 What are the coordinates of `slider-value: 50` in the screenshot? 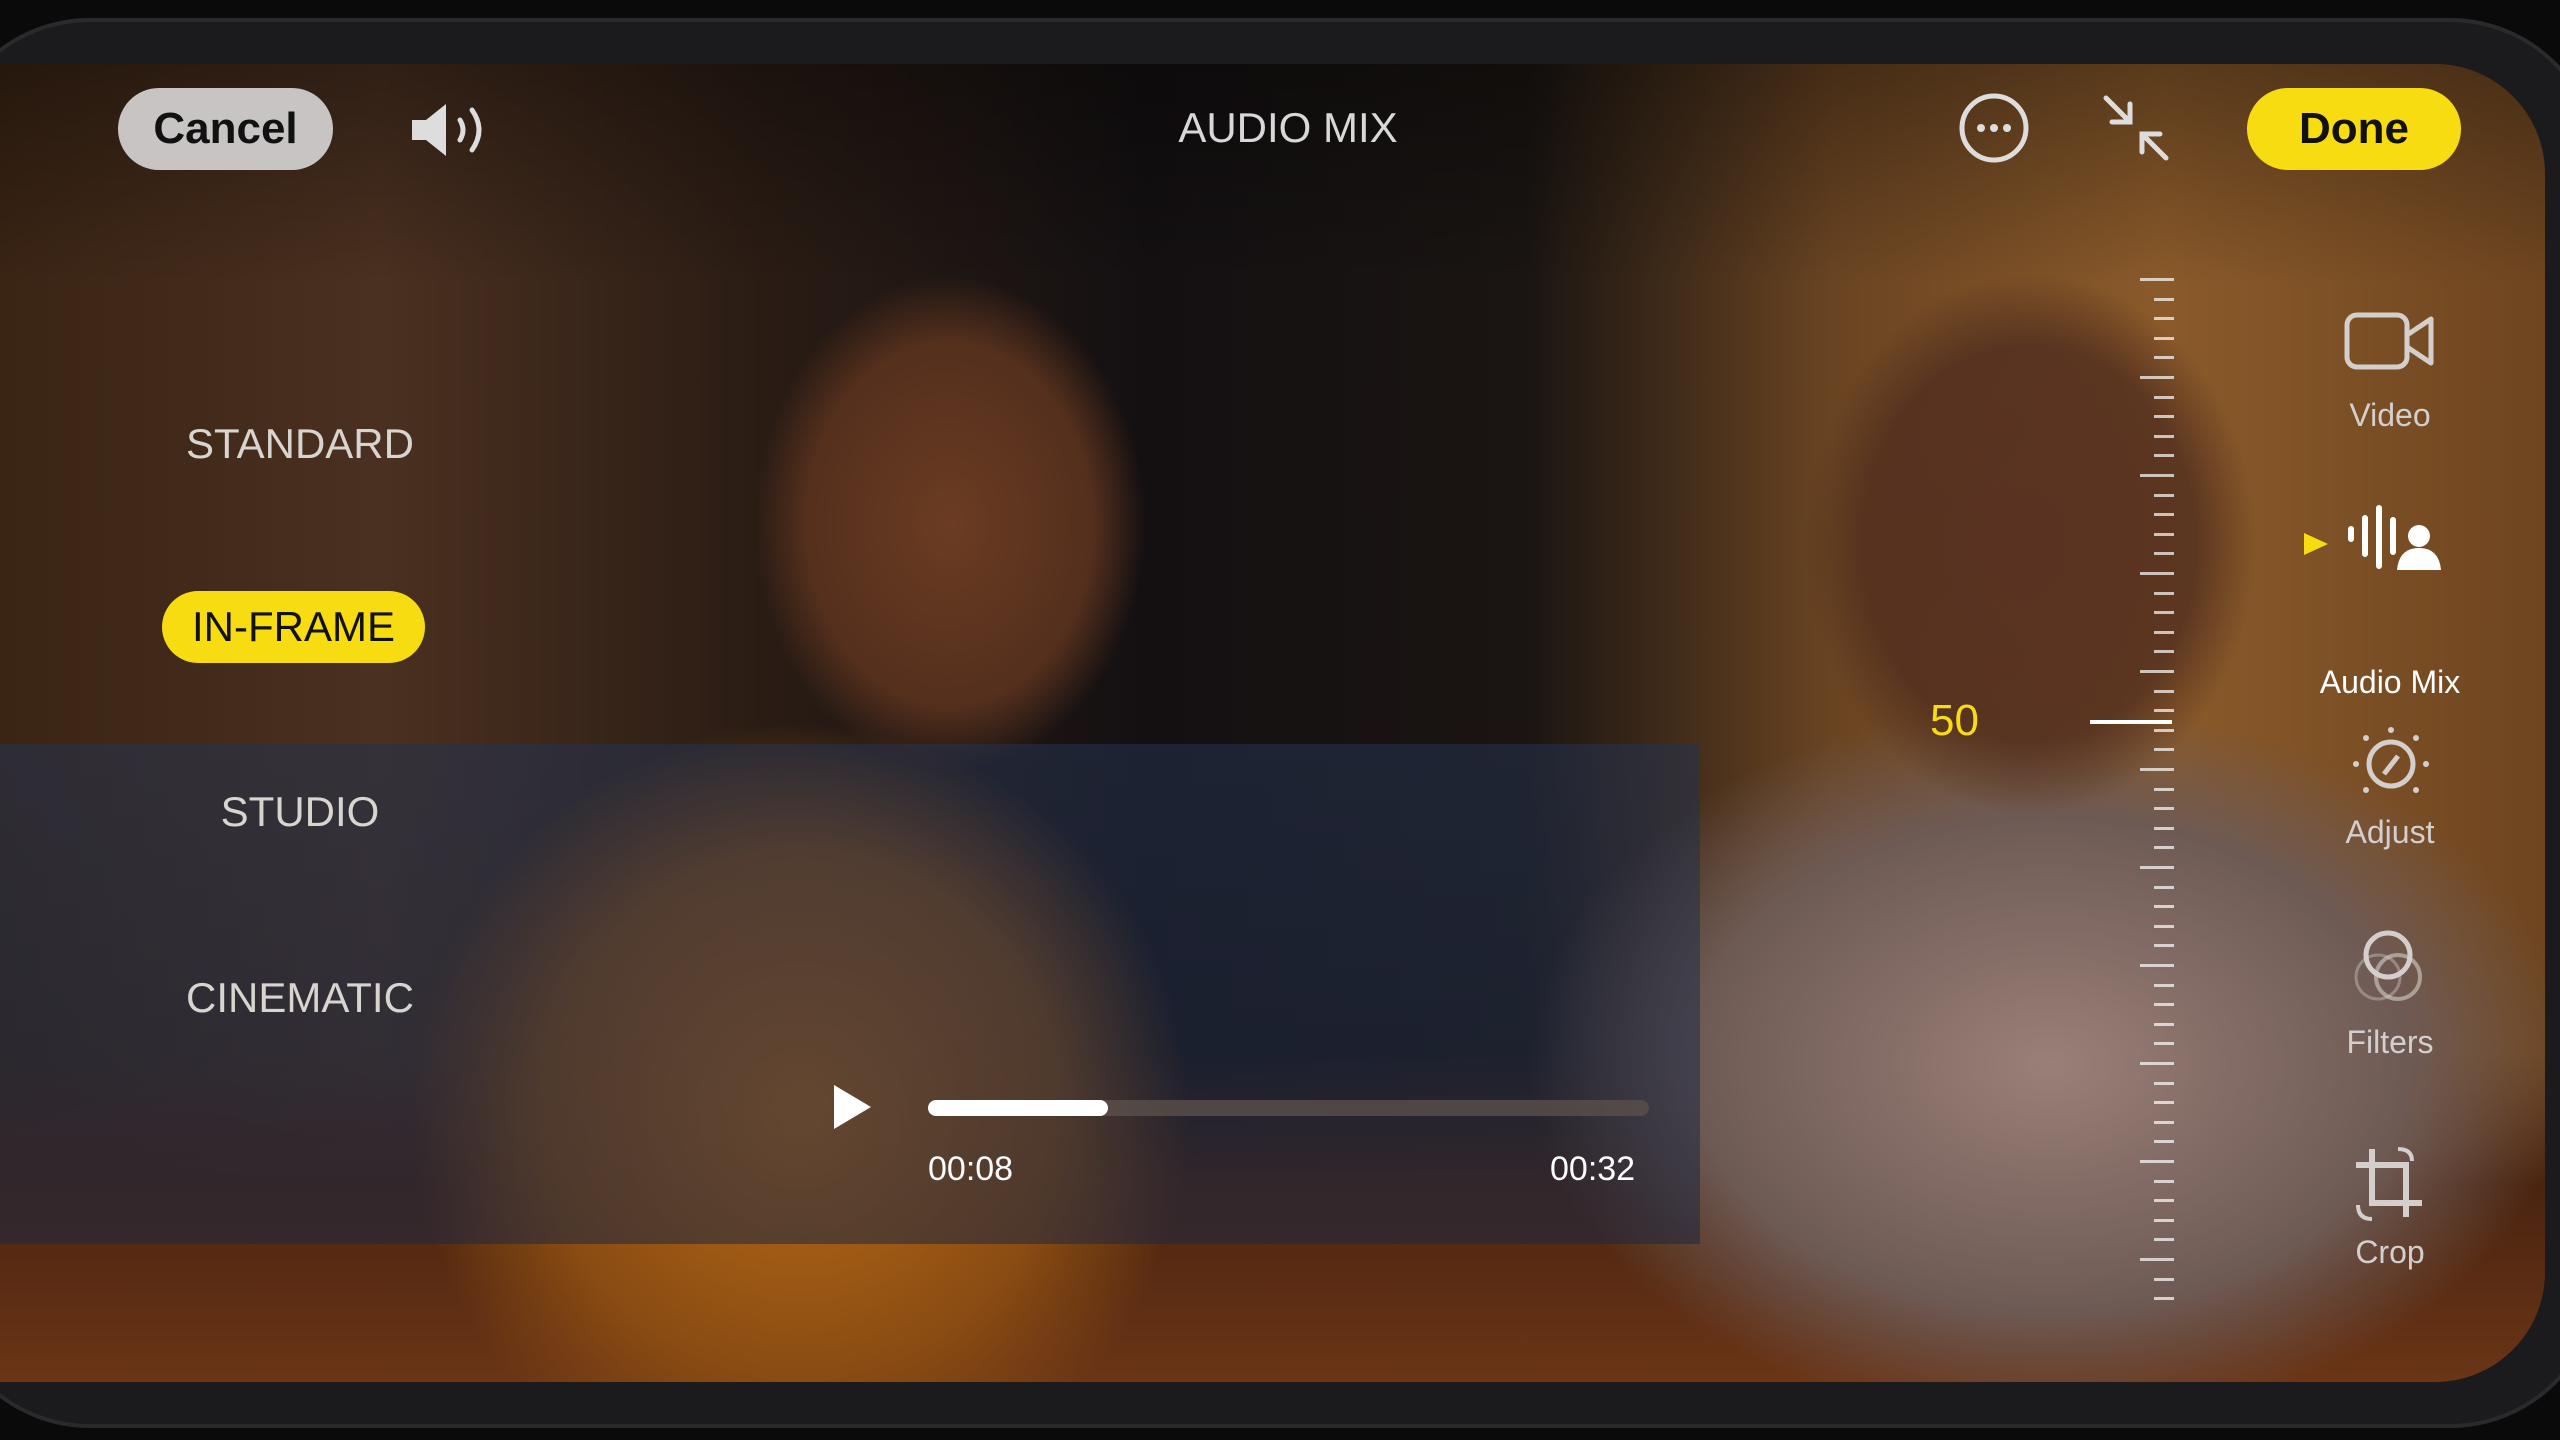 It's located at (1954, 720).